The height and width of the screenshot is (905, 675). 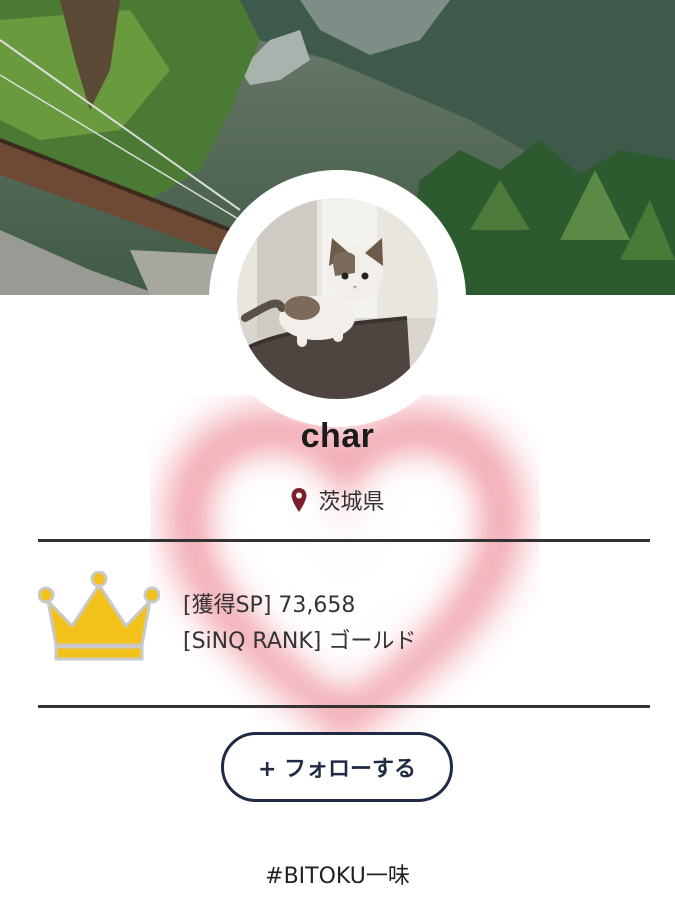 I want to click on rank-value: ゴールド, so click(x=372, y=641).